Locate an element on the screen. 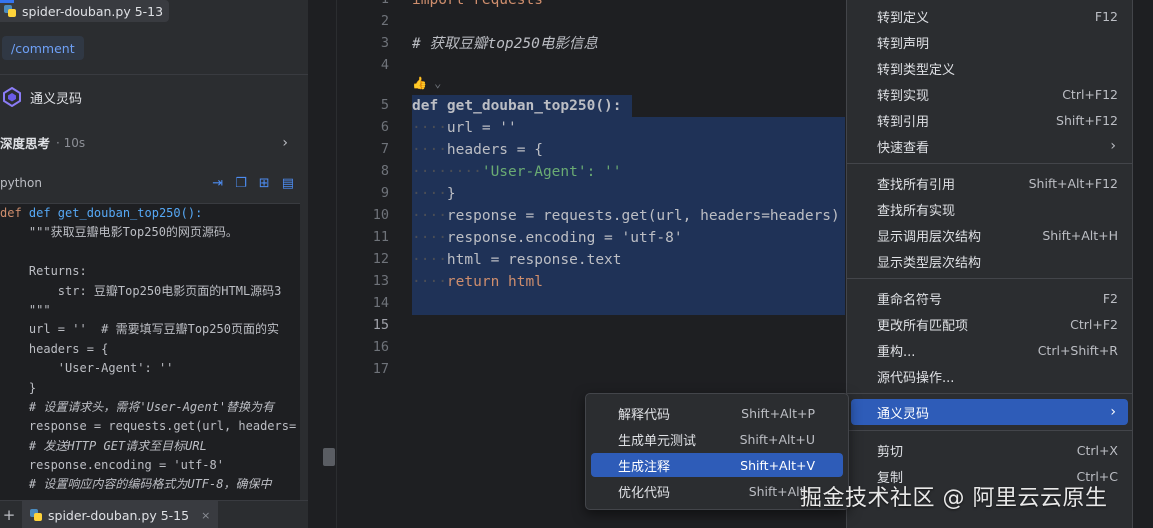 The width and height of the screenshot is (1153, 528). context-file-chip: spider-douban.py 5-13 is located at coordinates (85, 11).